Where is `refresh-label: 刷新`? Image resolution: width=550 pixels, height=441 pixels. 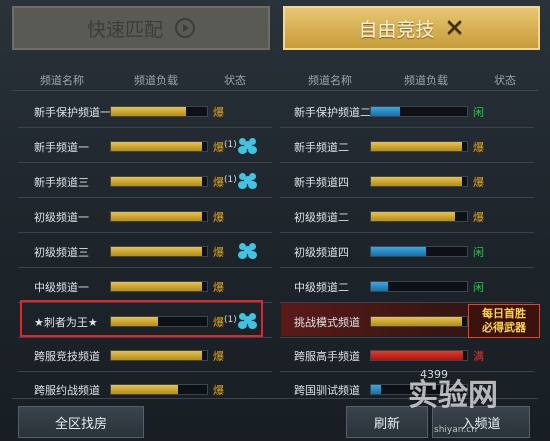
refresh-label: 刷新 is located at coordinates (386, 424).